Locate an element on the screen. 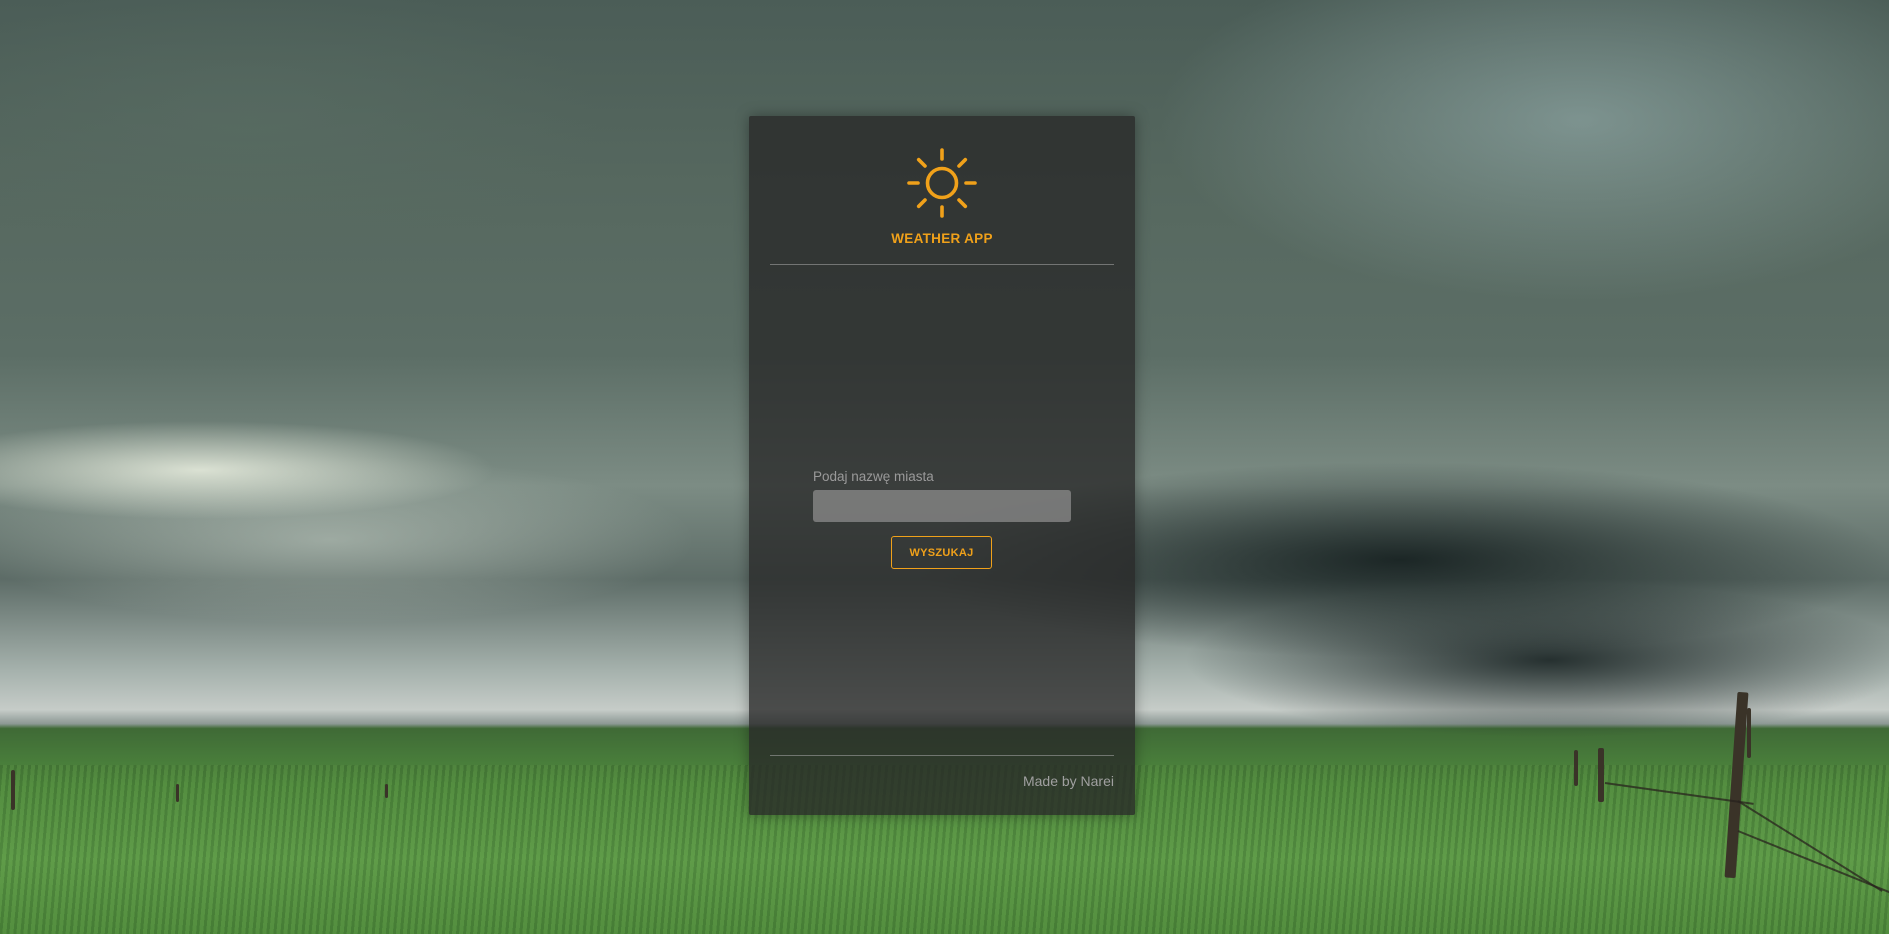  footer-credit: Made by Narei is located at coordinates (1068, 781).